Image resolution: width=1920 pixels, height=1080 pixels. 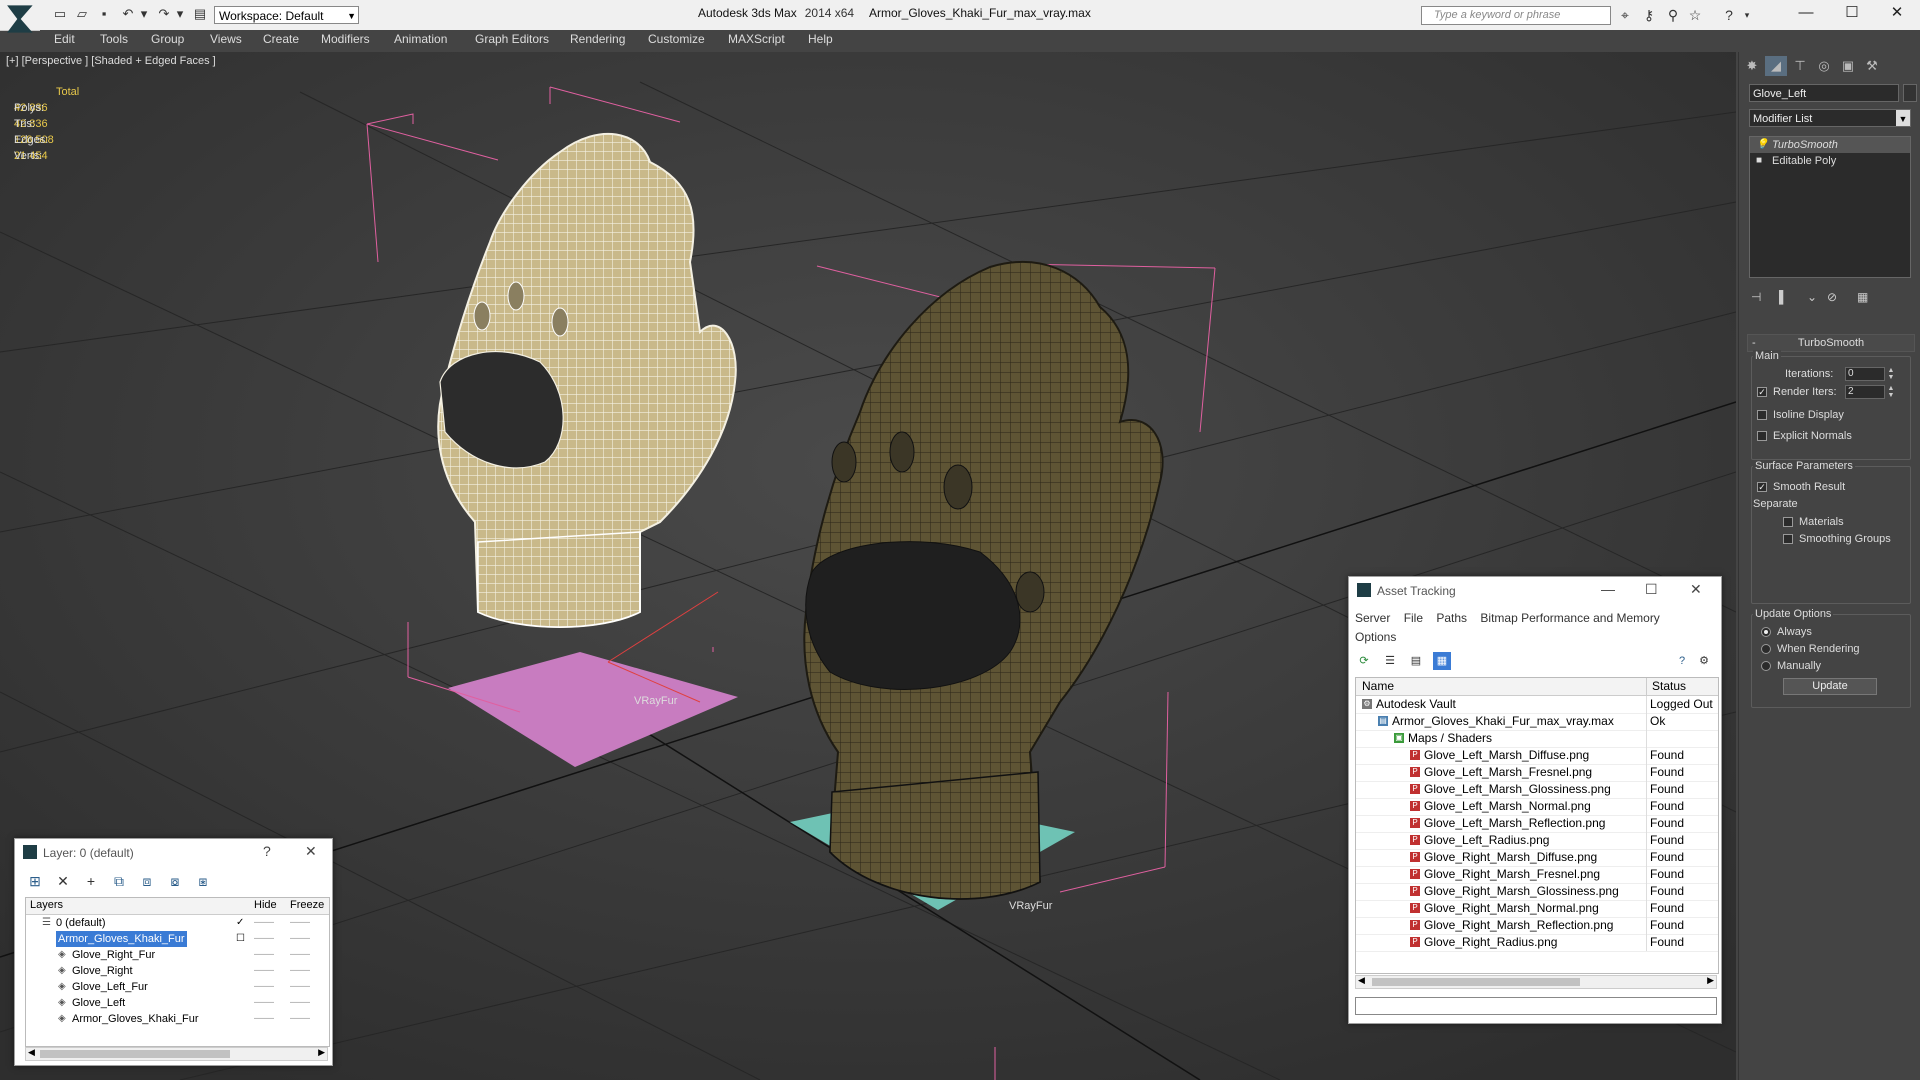 I want to click on asset-row: P Glove_Left_Marsh_Reflection.png Found, so click(x=1537, y=824).